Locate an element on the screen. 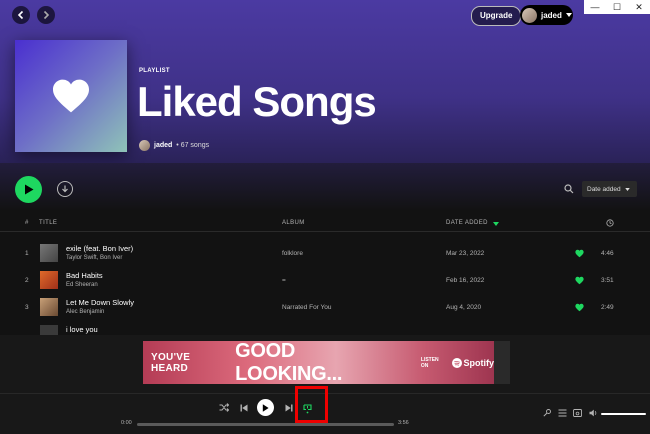  volume-icon is located at coordinates (592, 413).